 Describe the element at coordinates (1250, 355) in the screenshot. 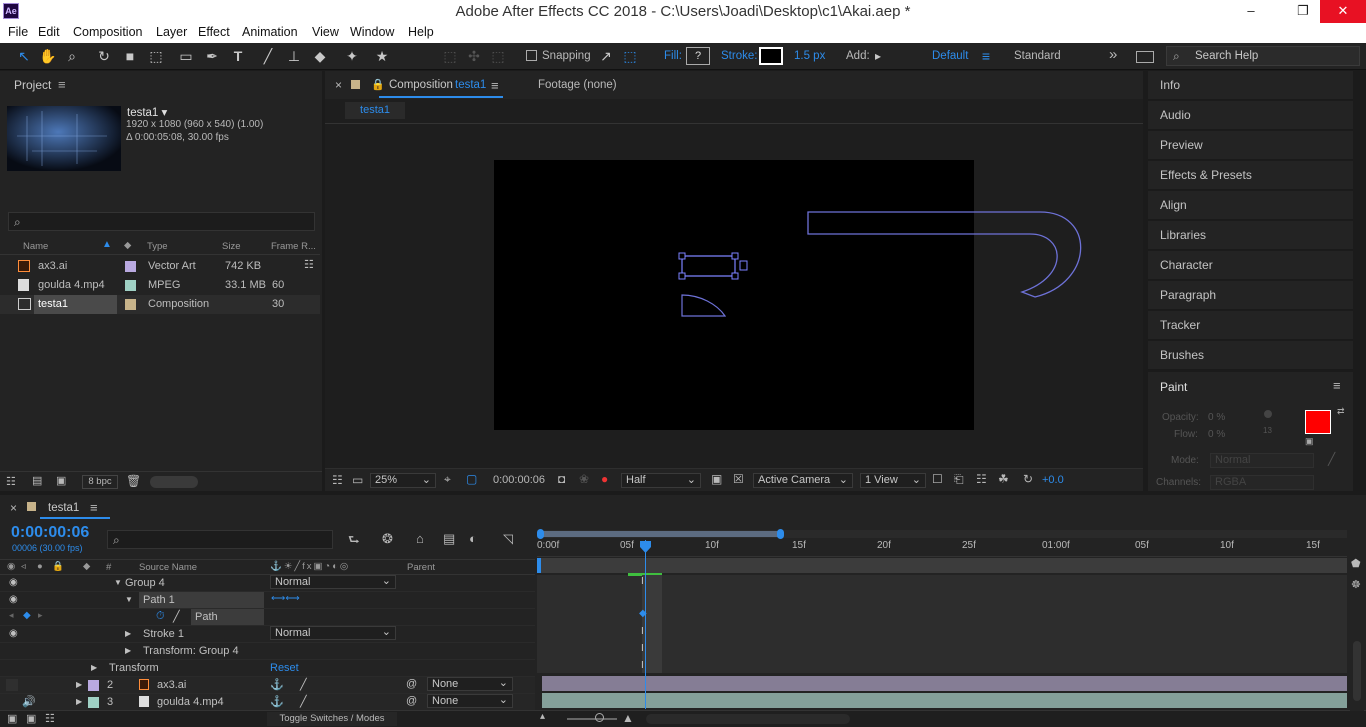

I see `panel-brushes: Brushes` at that location.